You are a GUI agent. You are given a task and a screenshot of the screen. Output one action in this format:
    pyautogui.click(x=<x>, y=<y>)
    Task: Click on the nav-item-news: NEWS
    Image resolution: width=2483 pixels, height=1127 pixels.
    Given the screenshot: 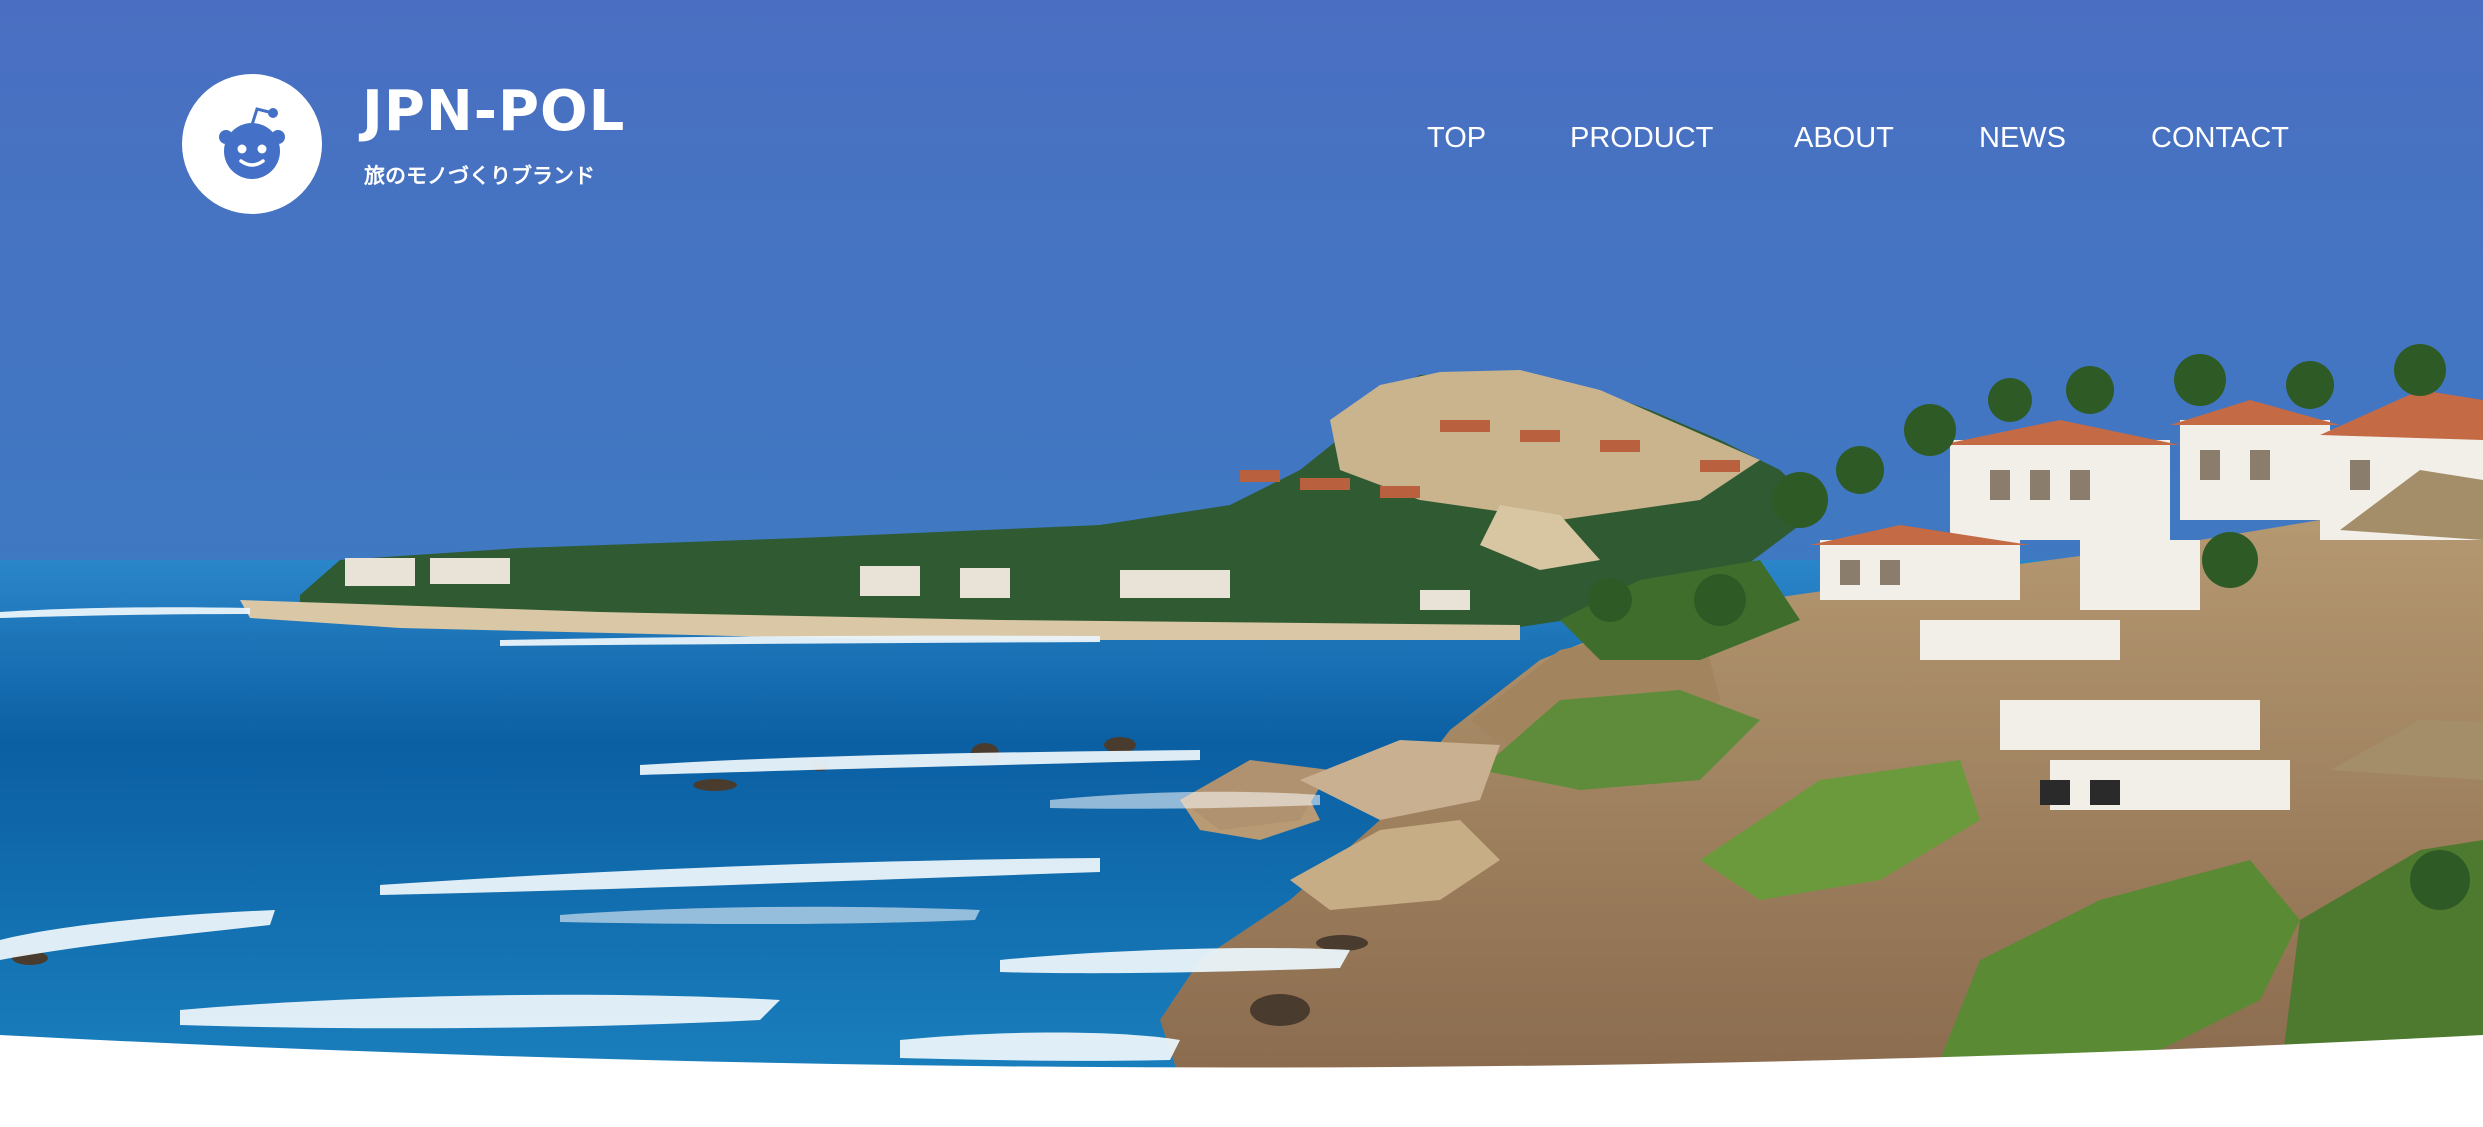 What is the action you would take?
    pyautogui.click(x=2022, y=138)
    